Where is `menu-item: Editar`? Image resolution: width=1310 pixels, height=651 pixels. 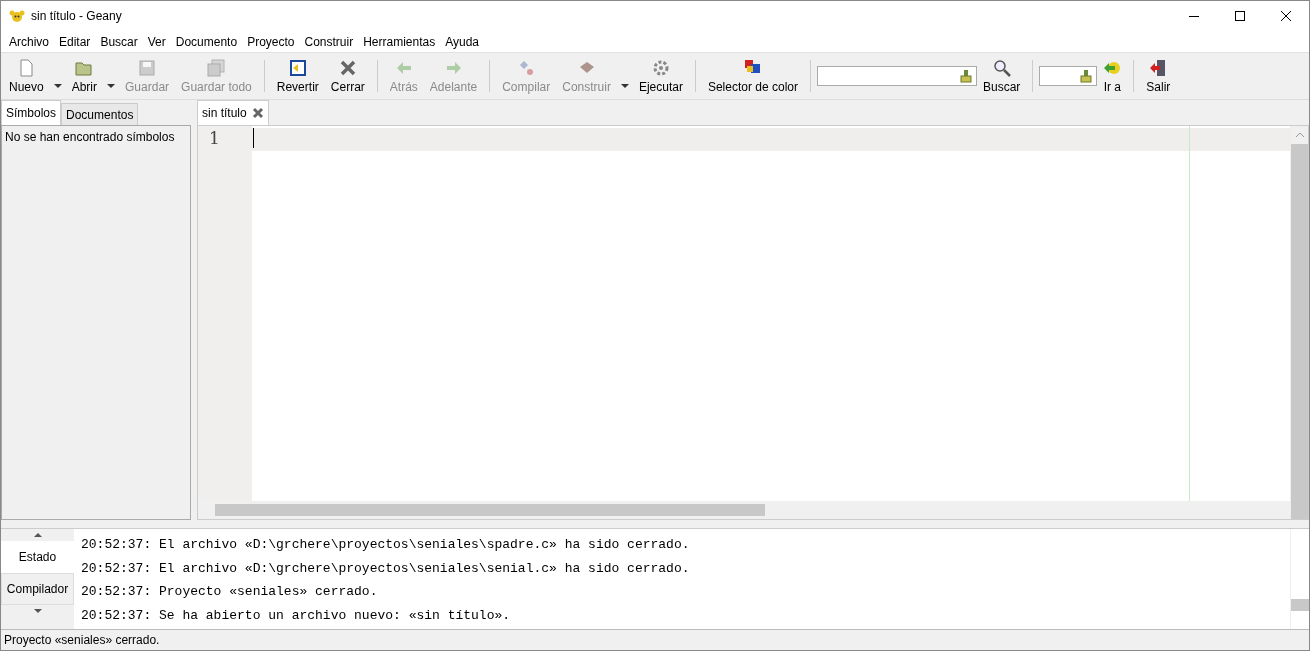 menu-item: Editar is located at coordinates (75, 41).